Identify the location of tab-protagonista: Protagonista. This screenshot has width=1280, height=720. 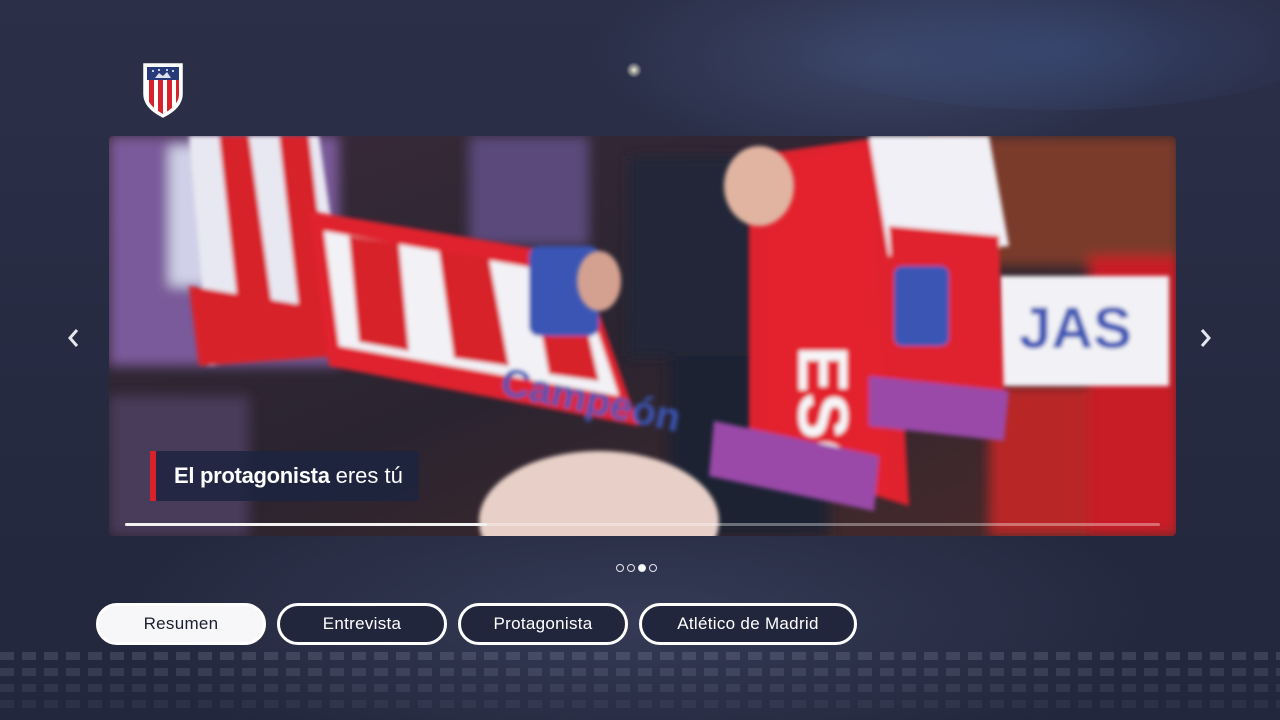
(543, 624).